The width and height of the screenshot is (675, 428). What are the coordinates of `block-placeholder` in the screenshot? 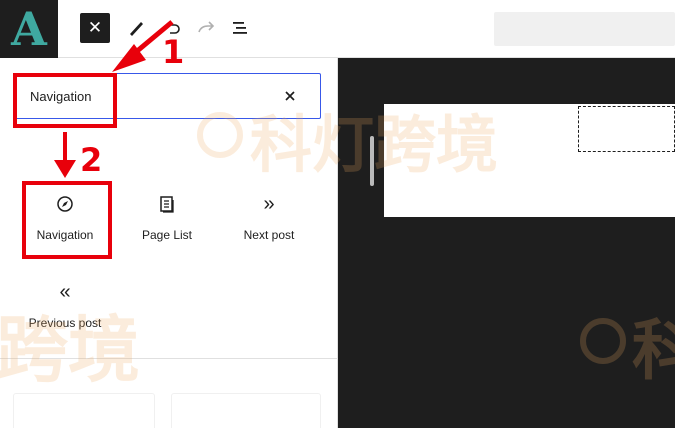 It's located at (626, 129).